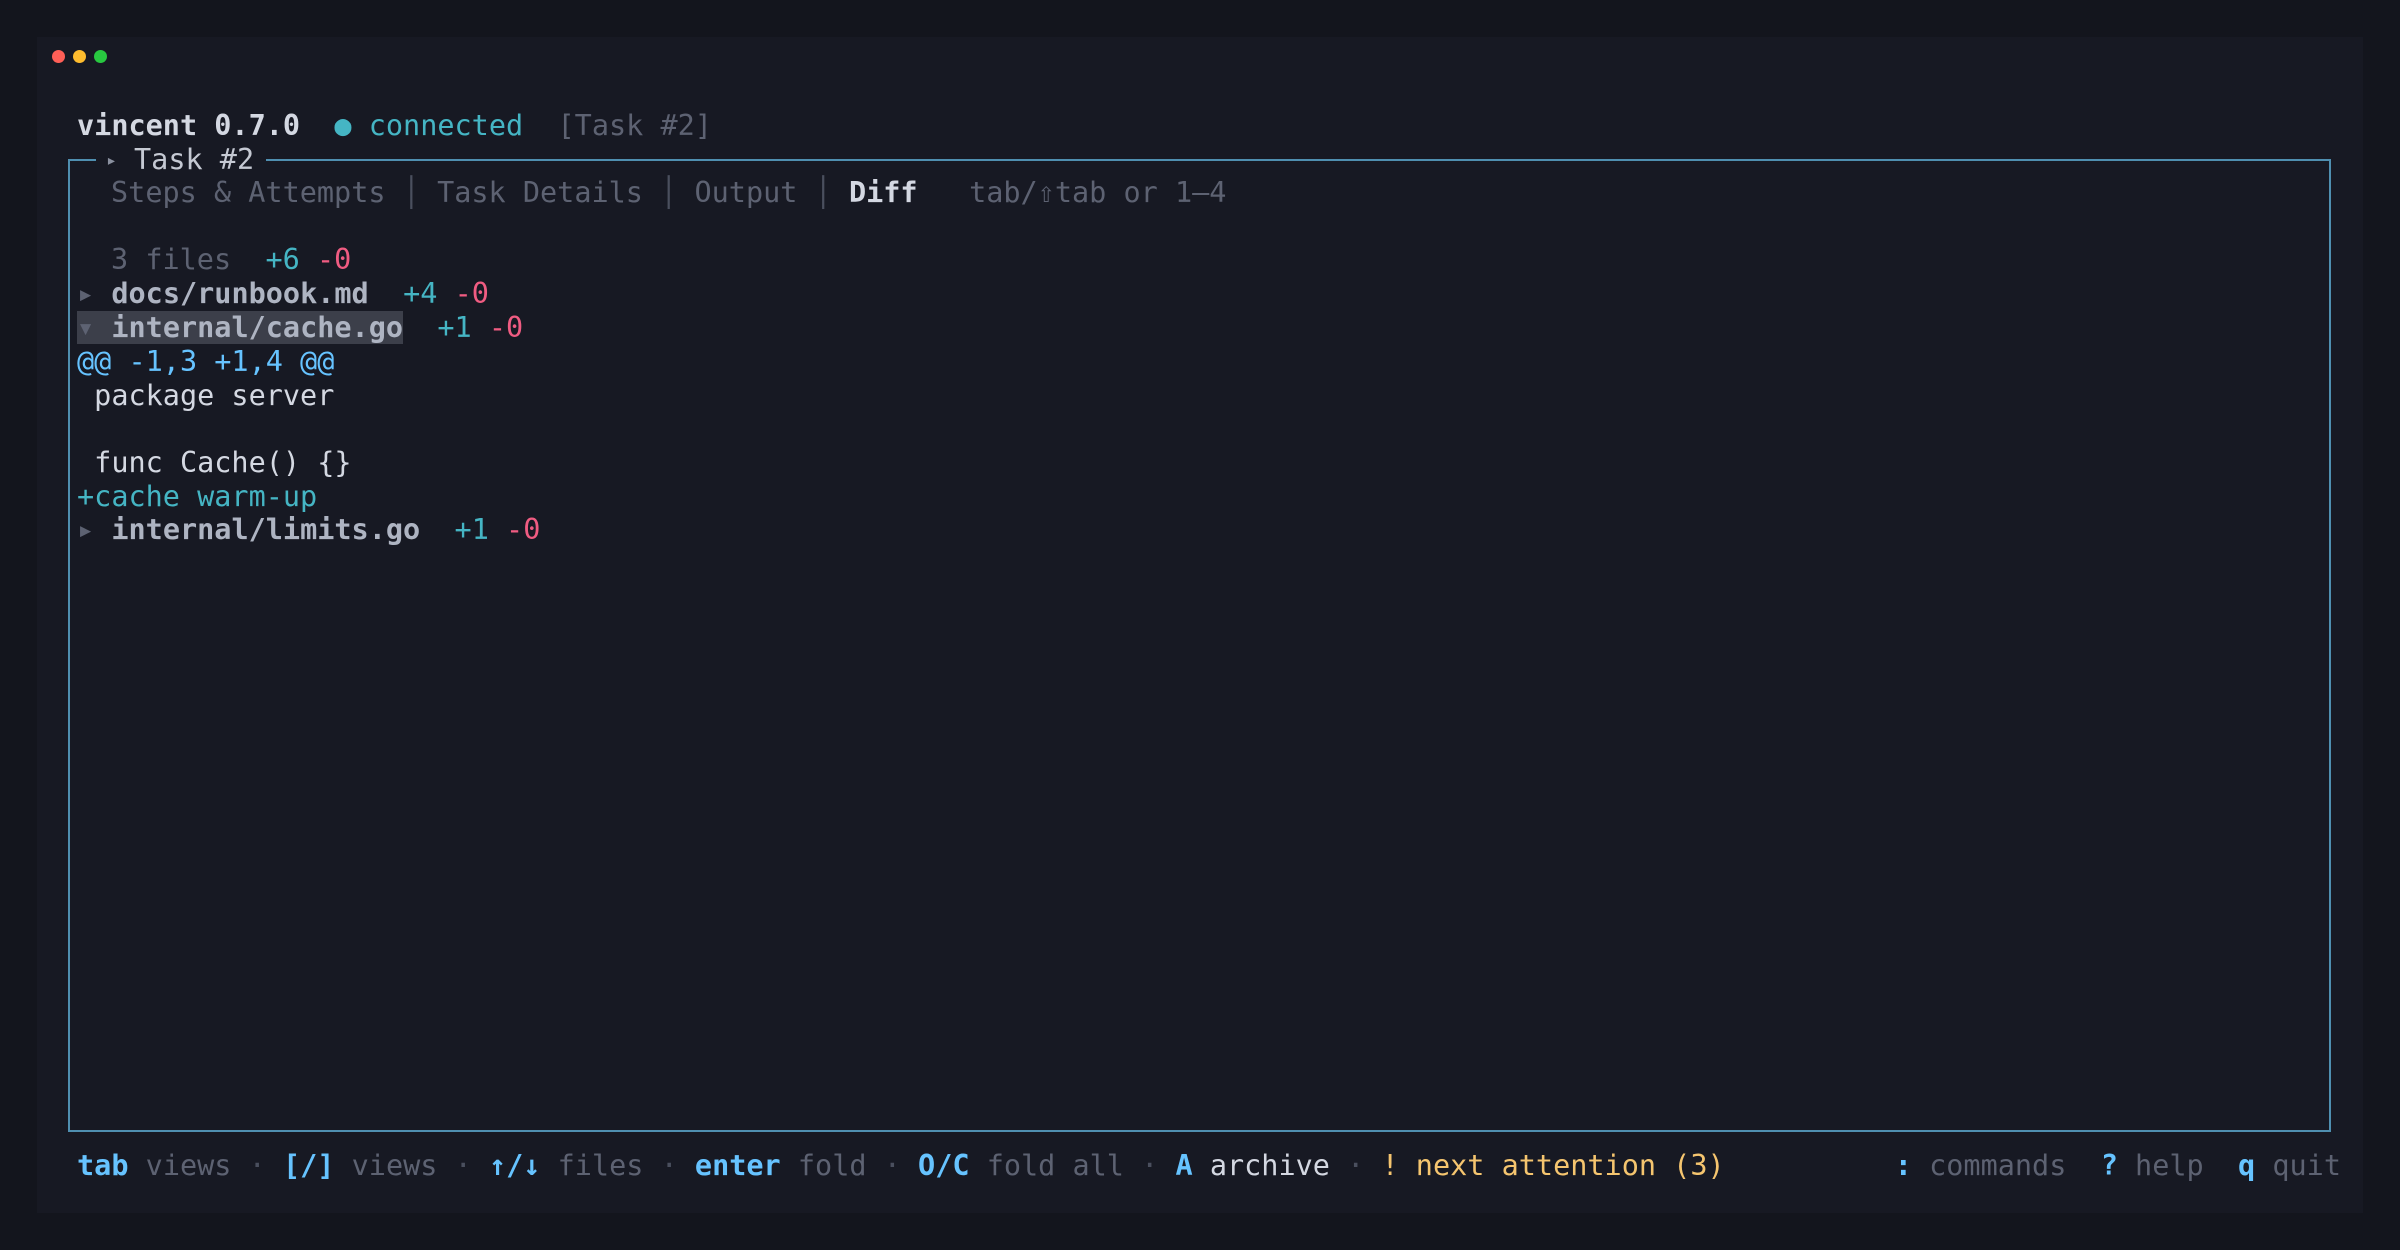 The height and width of the screenshot is (1250, 2400). I want to click on tab-navigation-hint: tab/⇧tab or 1–4, so click(1098, 192).